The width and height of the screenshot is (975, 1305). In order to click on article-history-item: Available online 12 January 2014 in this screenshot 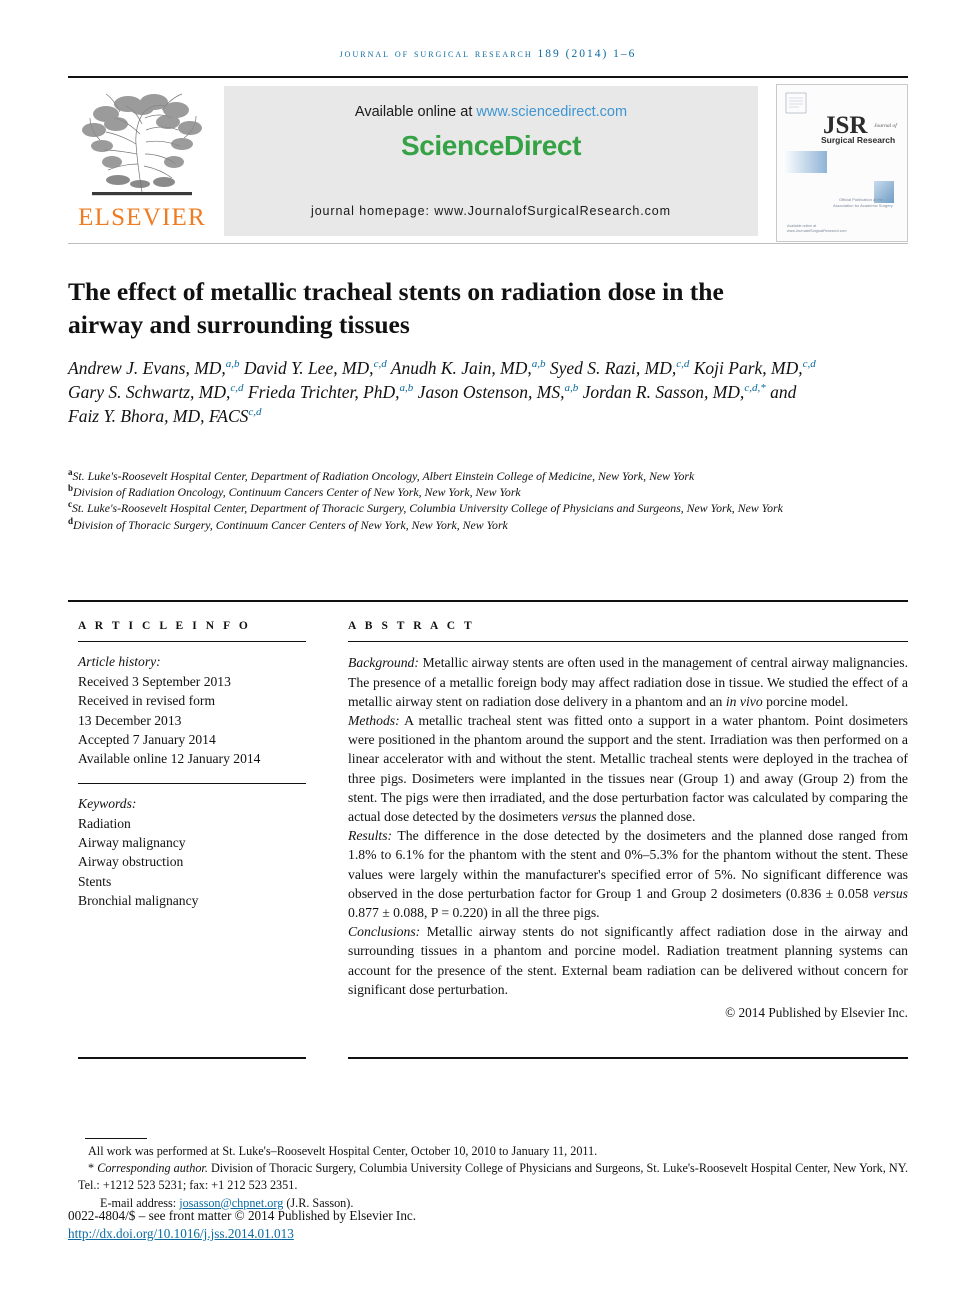, I will do `click(169, 759)`.